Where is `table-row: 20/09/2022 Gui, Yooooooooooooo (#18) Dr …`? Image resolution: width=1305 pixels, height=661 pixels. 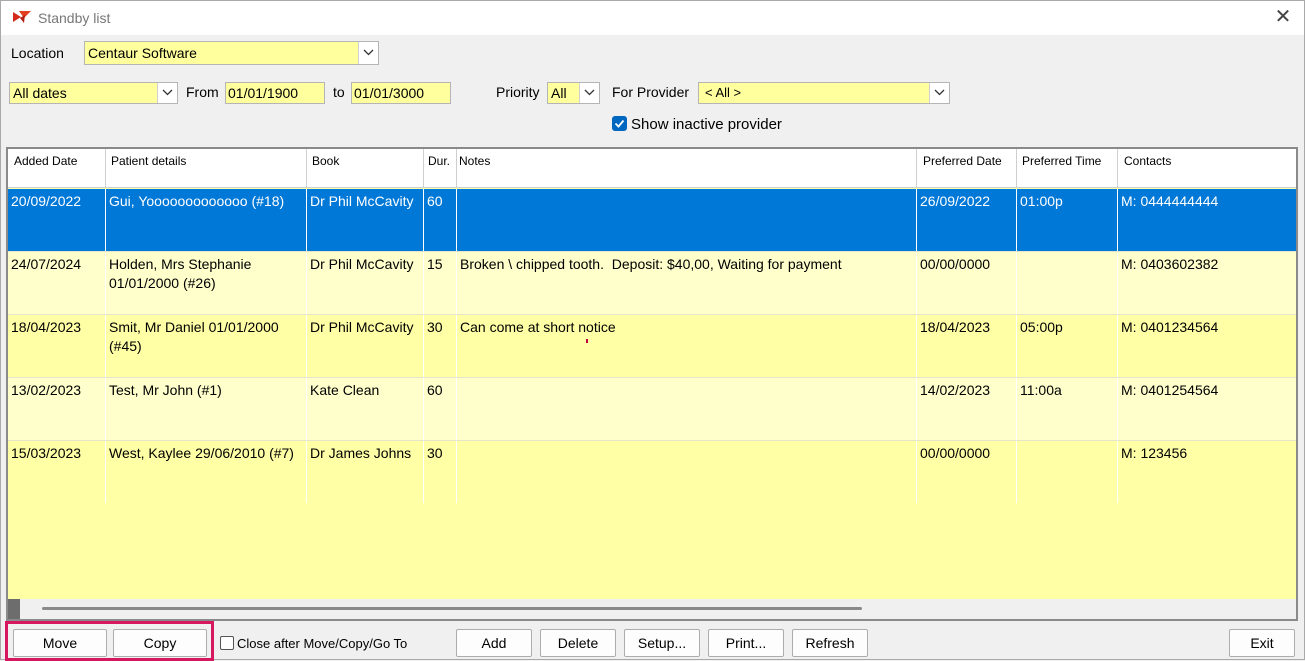
table-row: 20/09/2022 Gui, Yooooooooooooo (#18) Dr … is located at coordinates (652, 220).